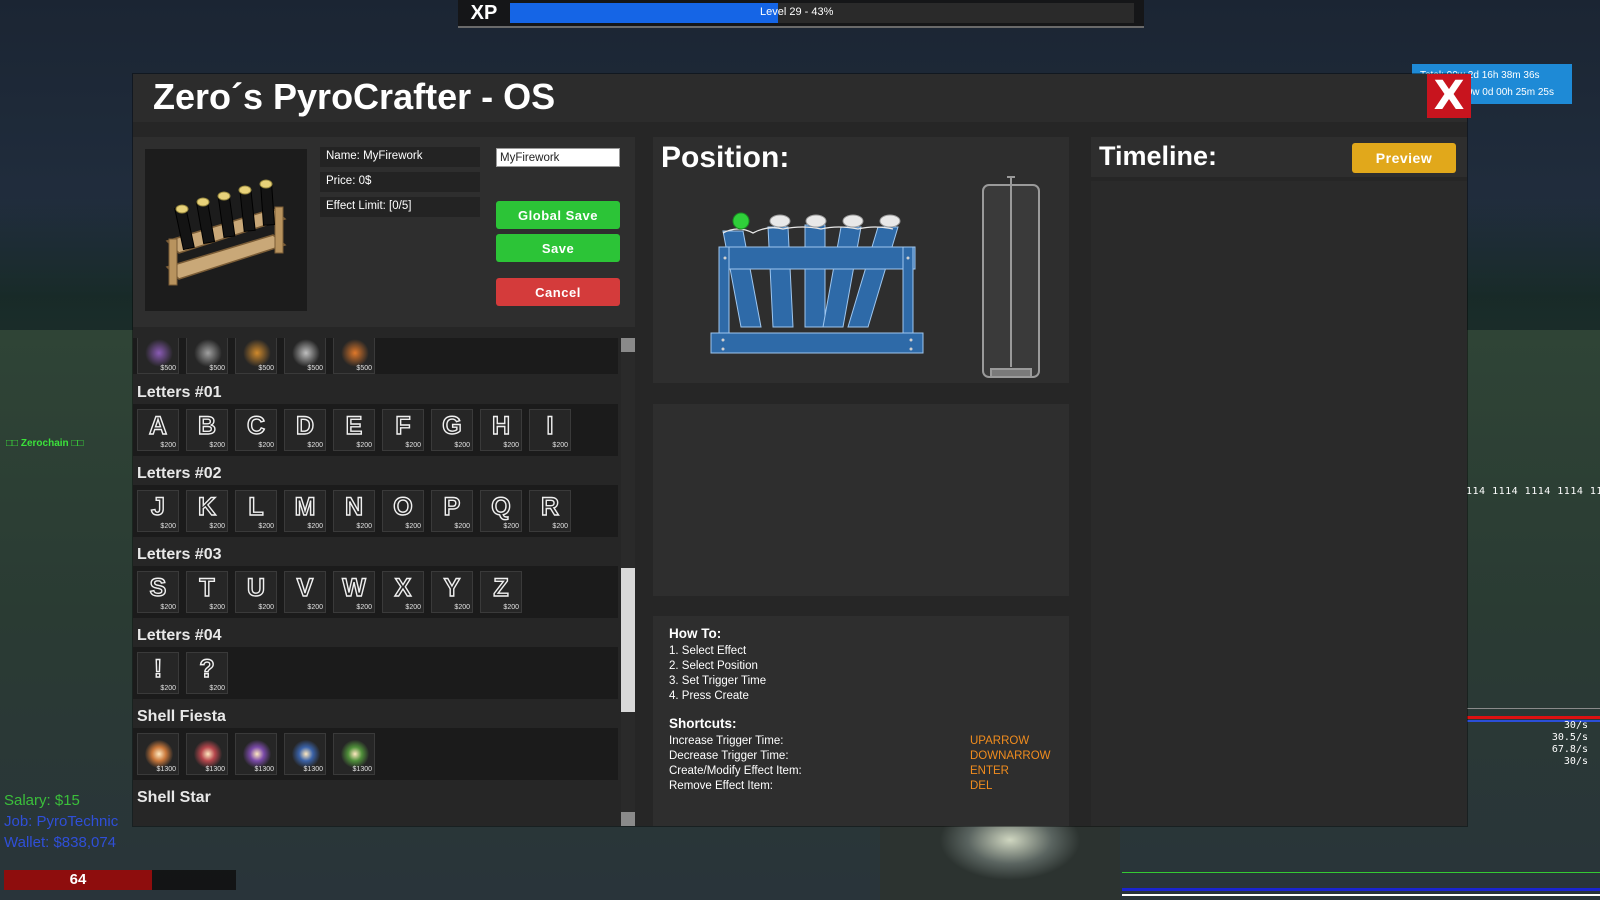  I want to click on close-button: X, so click(1449, 96).